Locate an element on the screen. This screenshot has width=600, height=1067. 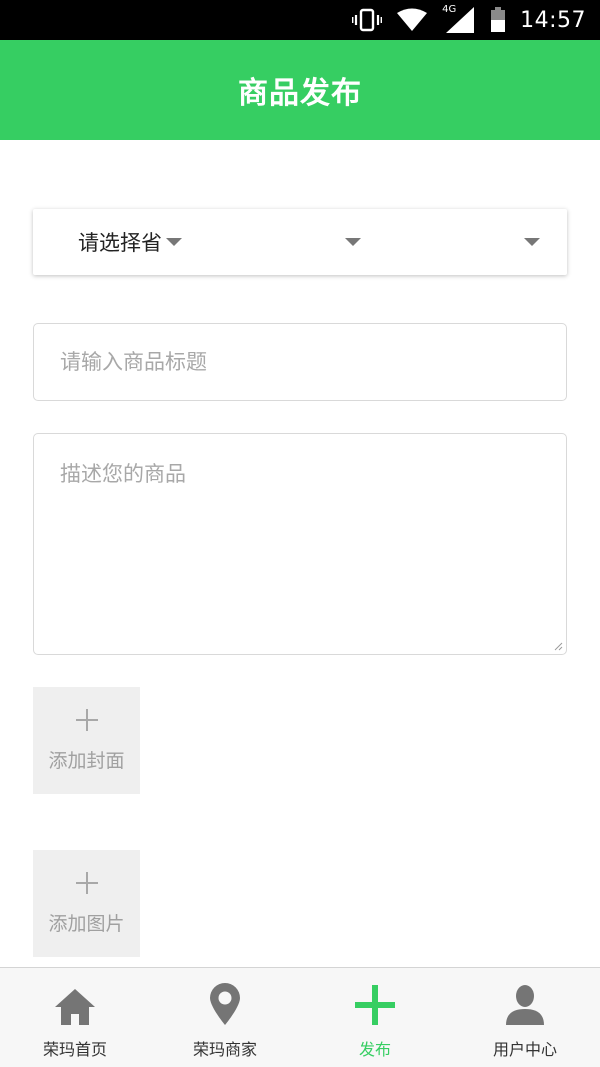
district-select is located at coordinates (532, 242).